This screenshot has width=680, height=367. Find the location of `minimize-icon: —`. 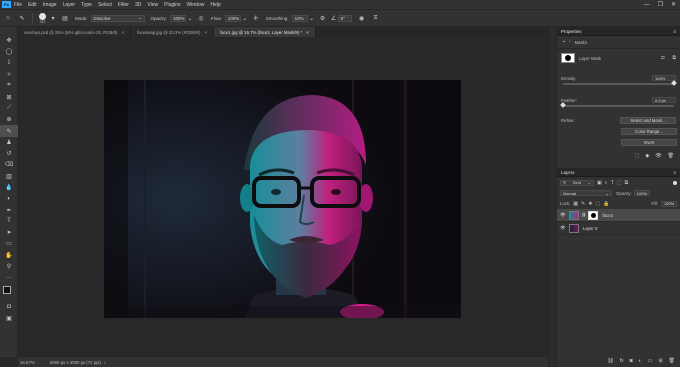

minimize-icon: — is located at coordinates (647, 5).